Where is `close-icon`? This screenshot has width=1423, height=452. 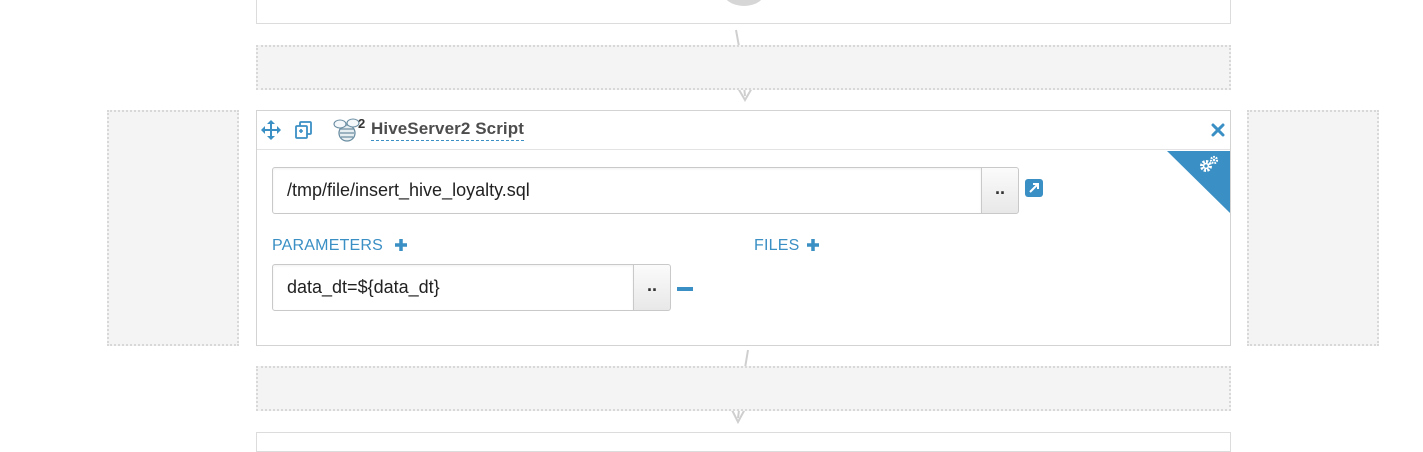 close-icon is located at coordinates (1218, 130).